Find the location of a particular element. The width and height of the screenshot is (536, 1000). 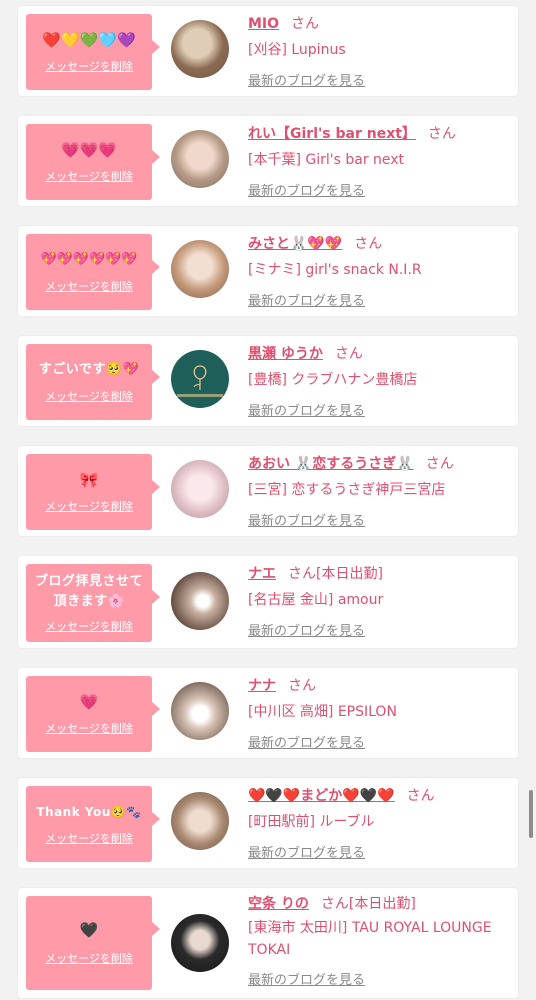

user-name-link: ❤️🖤❤️まどか❤️🖤❤️ is located at coordinates (321, 796).